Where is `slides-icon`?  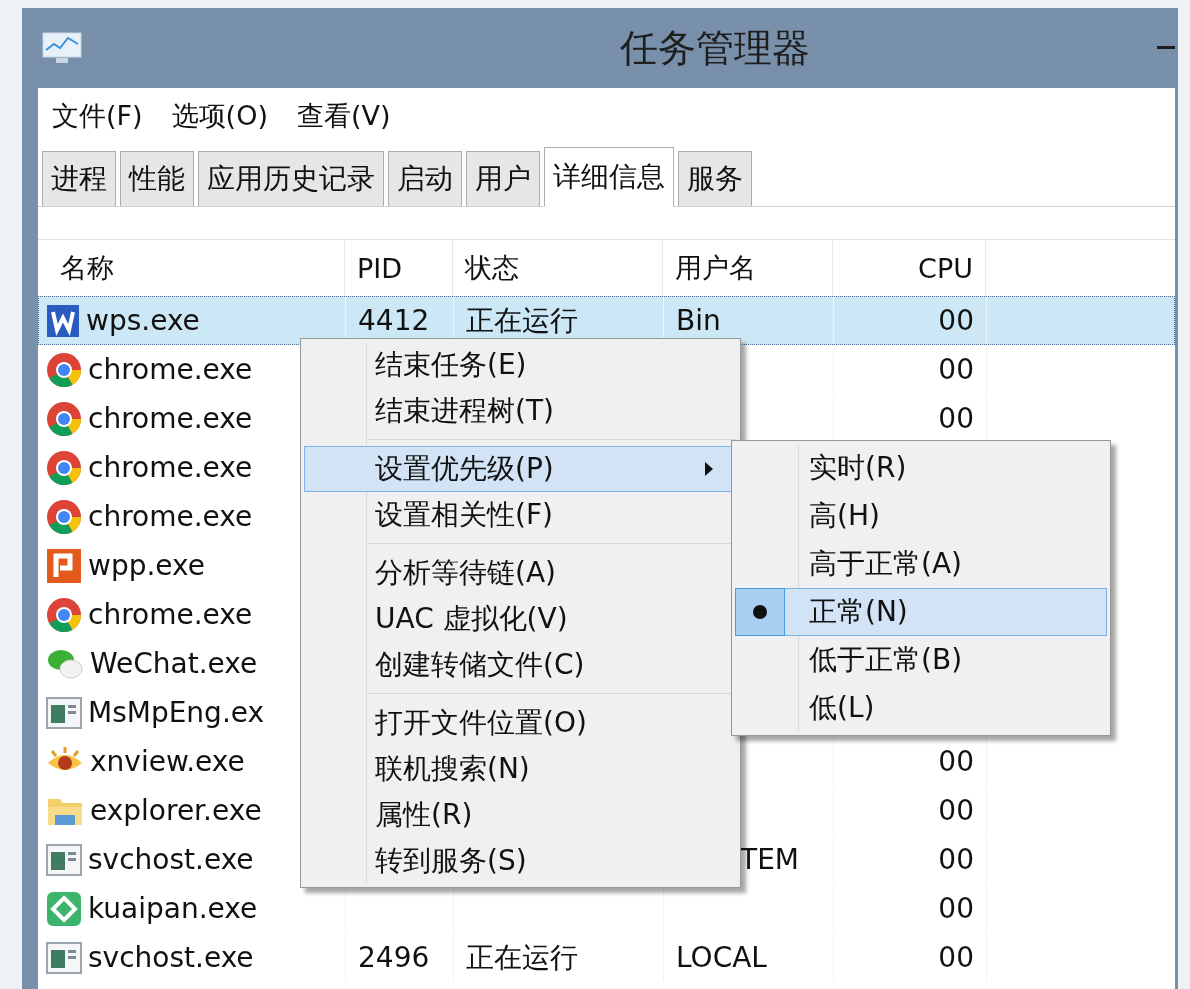
slides-icon is located at coordinates (64, 565).